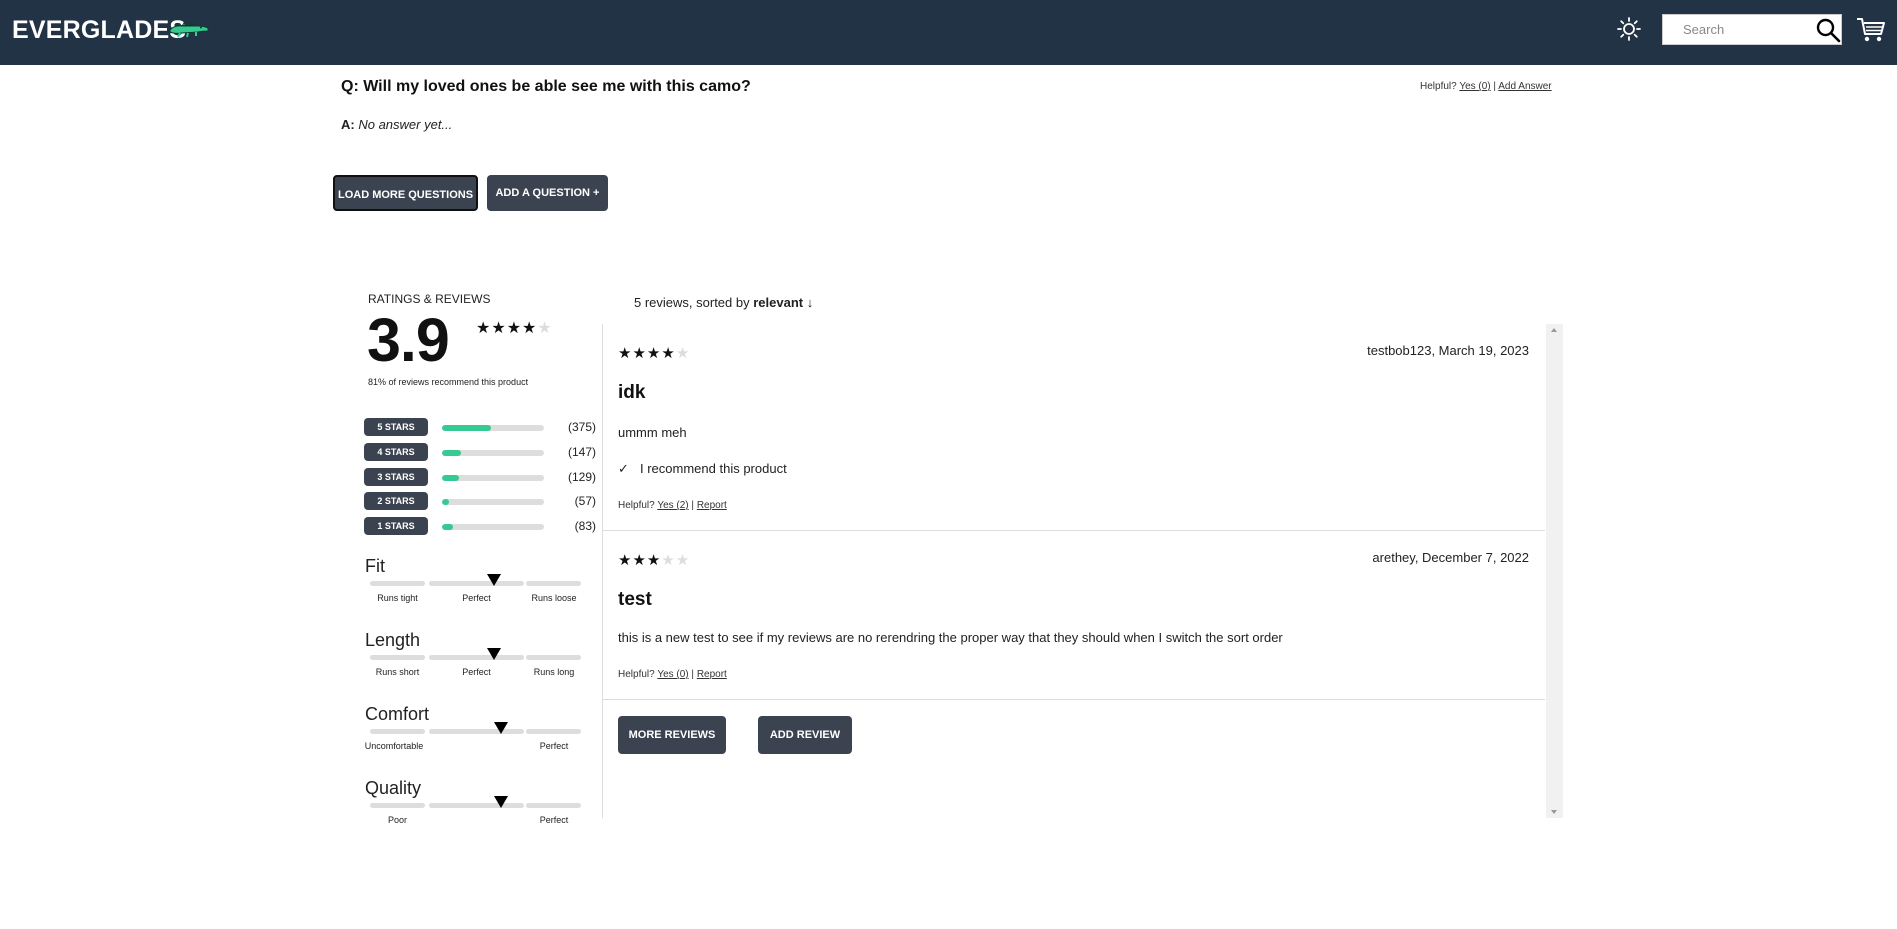 The image size is (1897, 929). What do you see at coordinates (189, 30) in the screenshot?
I see `alligator-logo-icon` at bounding box center [189, 30].